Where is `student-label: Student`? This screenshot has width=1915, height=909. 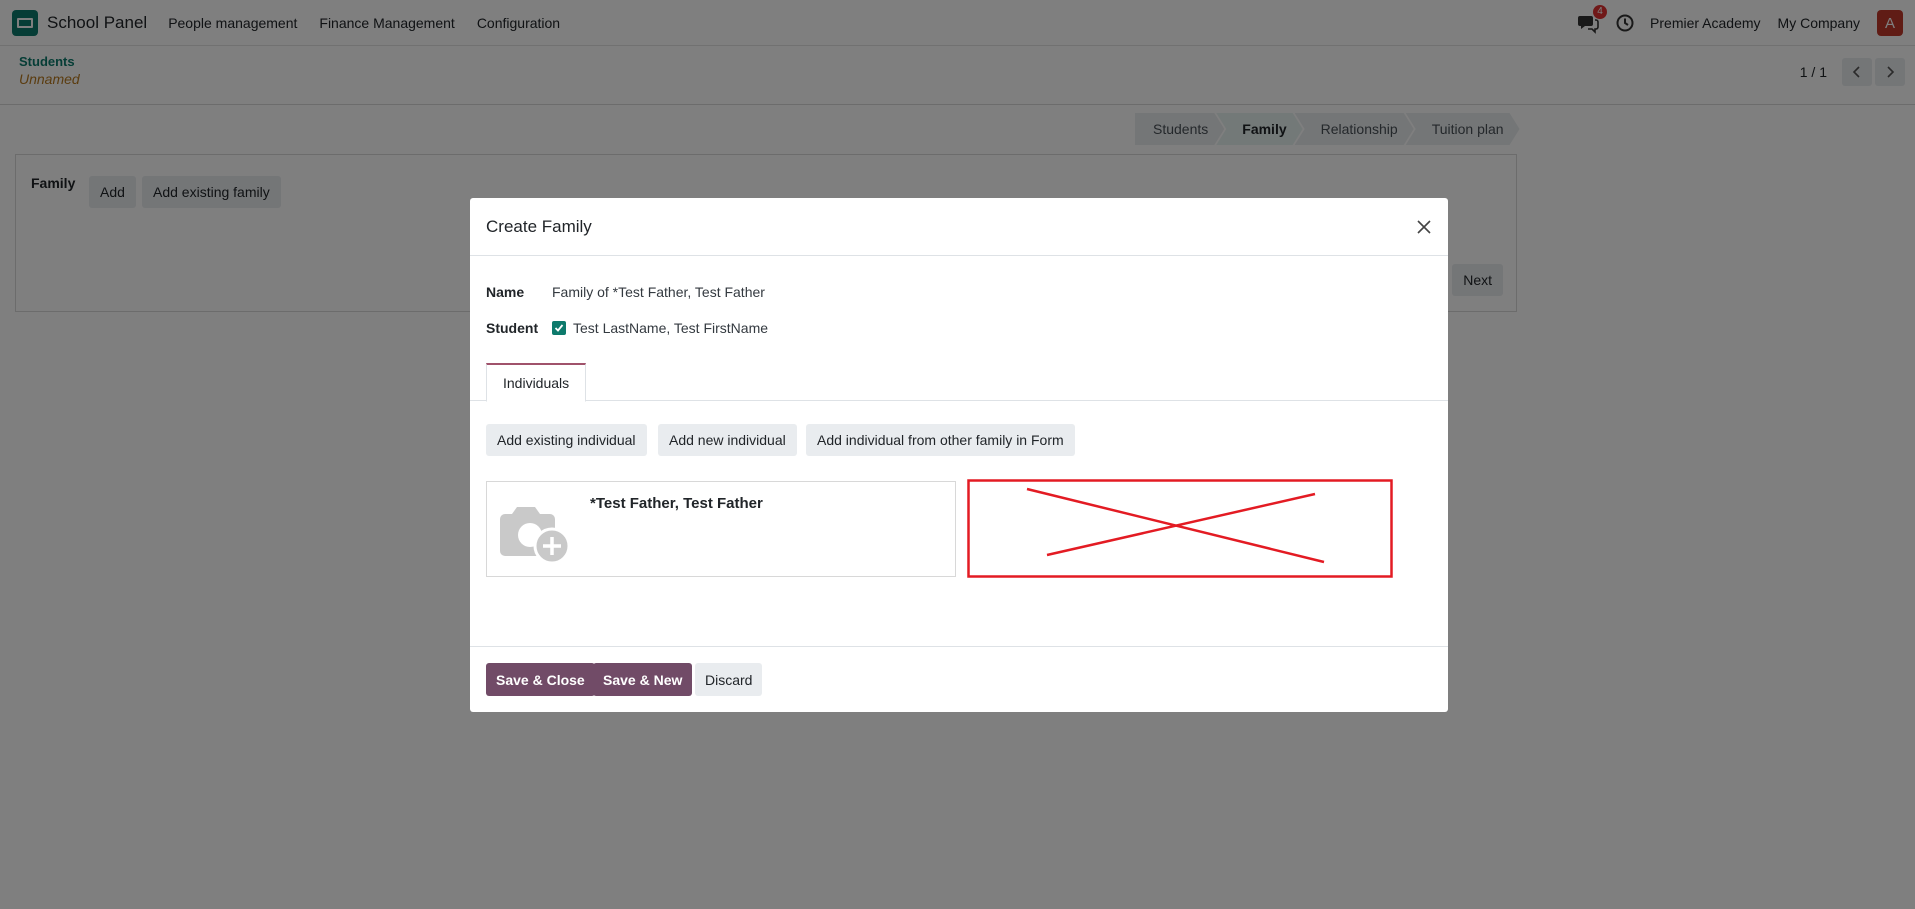
student-label: Student is located at coordinates (512, 328).